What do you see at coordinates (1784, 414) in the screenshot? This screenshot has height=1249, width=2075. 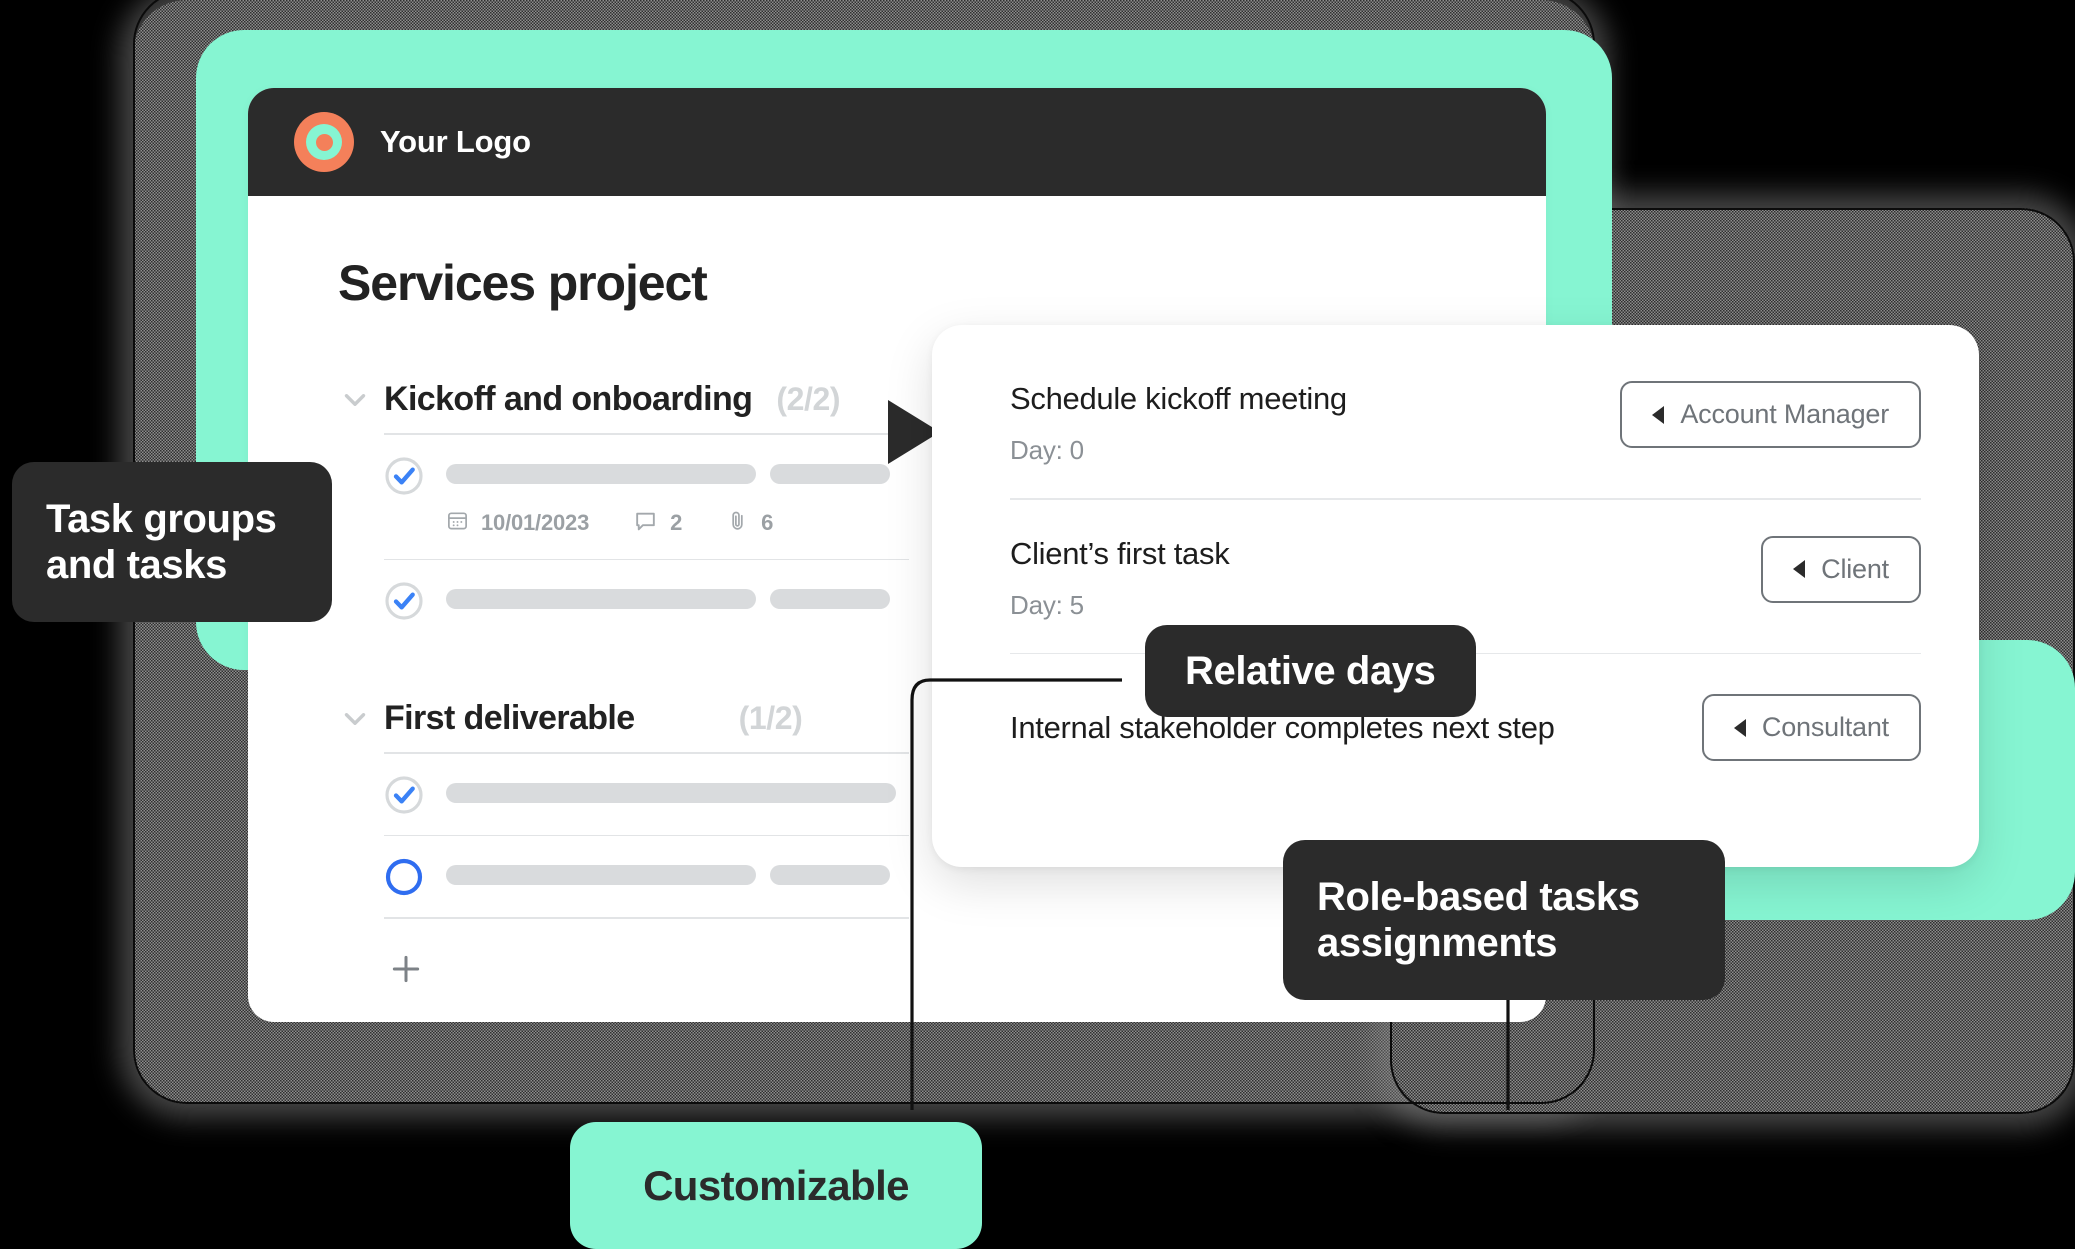 I see `role-label: Account Manager` at bounding box center [1784, 414].